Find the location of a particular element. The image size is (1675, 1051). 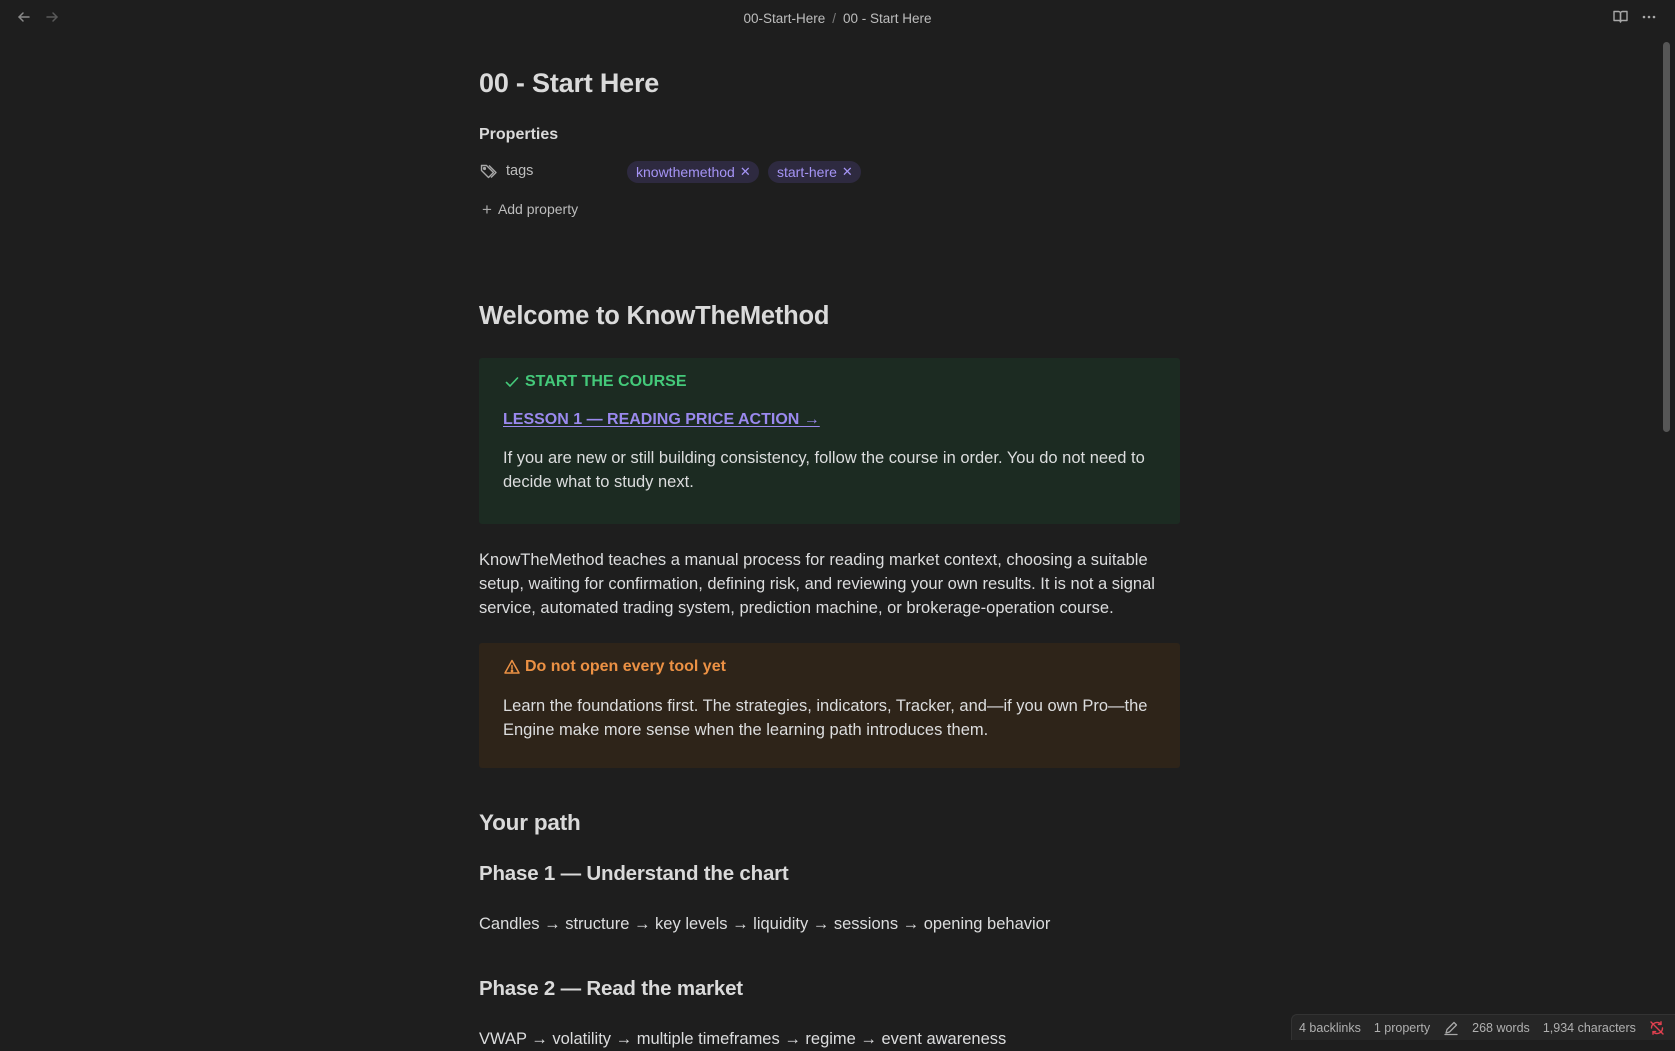

add-property-button: + Add property is located at coordinates (530, 209).